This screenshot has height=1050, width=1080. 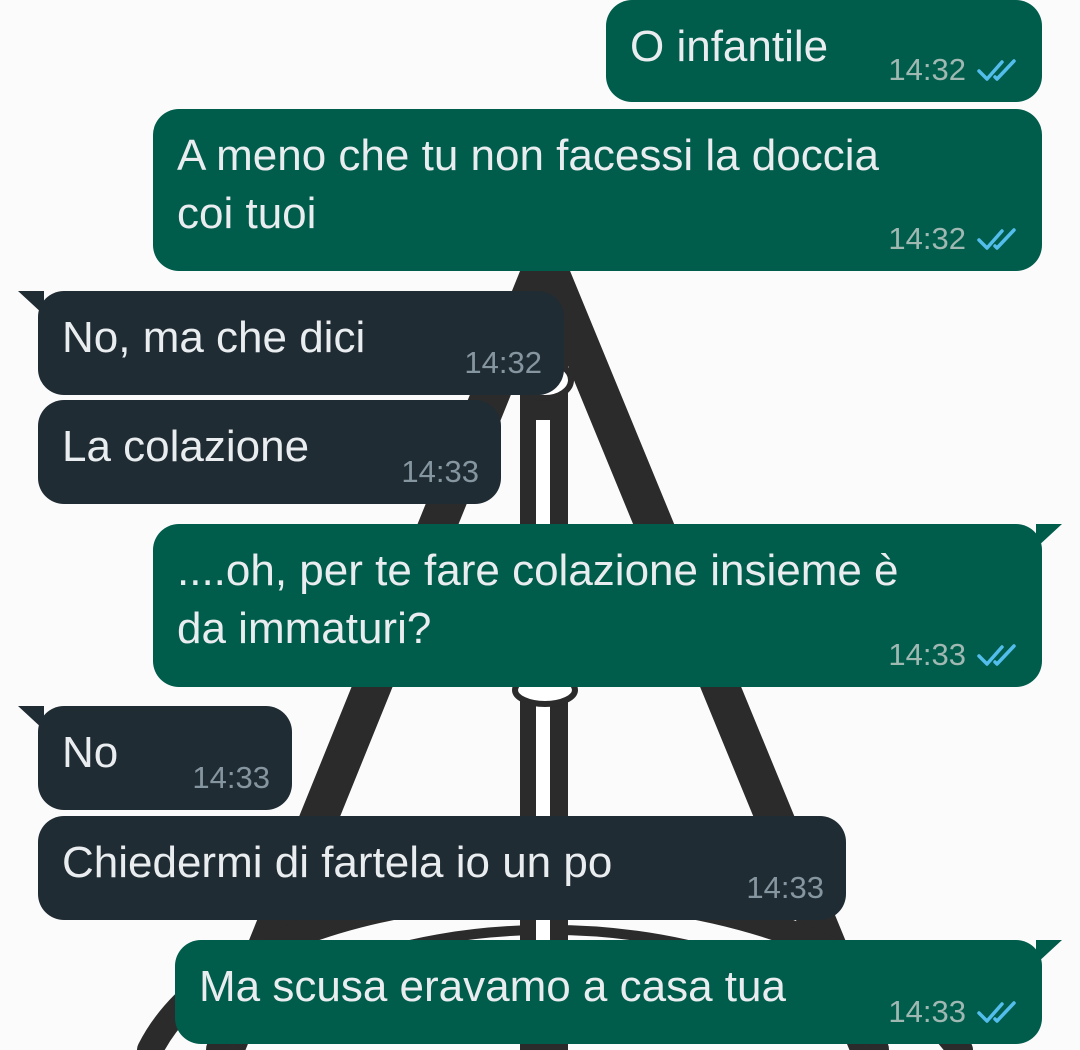 I want to click on message-bubble-incoming: No 14:33, so click(x=165, y=758).